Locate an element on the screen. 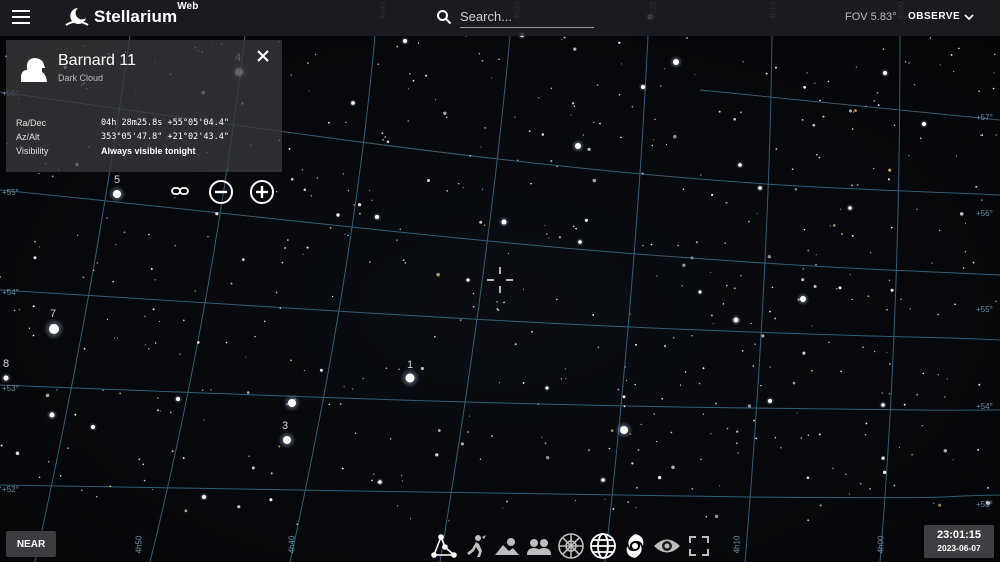 The image size is (1000, 562). search-bar is located at coordinates (515, 17).